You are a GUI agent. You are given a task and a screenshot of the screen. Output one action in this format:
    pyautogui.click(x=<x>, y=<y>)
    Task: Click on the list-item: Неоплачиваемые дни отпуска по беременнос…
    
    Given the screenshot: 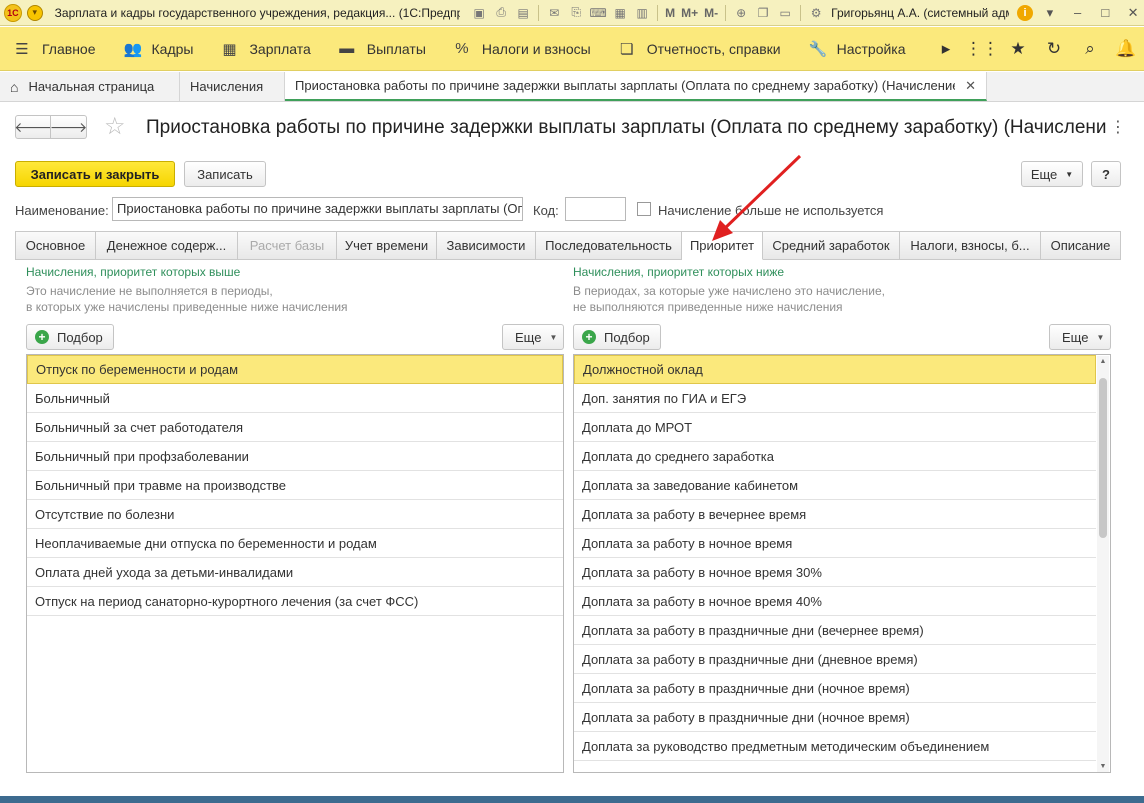 What is the action you would take?
    pyautogui.click(x=295, y=543)
    